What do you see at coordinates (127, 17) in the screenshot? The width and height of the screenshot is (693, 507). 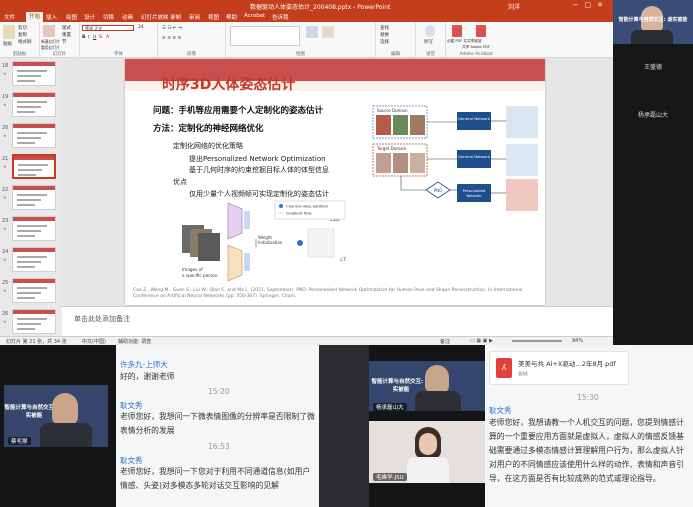 I see `menu-6: 动画` at bounding box center [127, 17].